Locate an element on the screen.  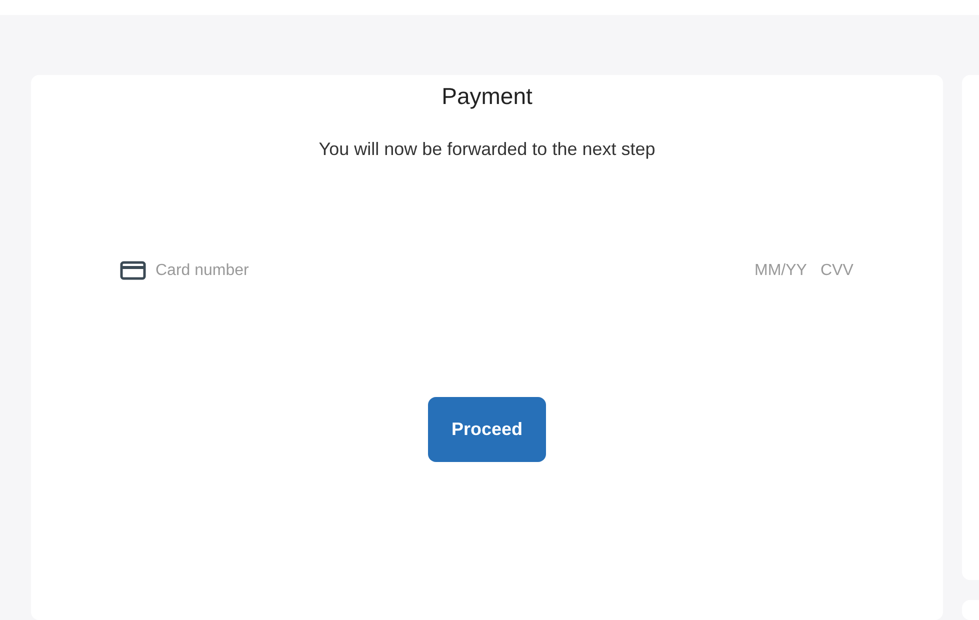
credit-card-icon is located at coordinates (133, 270).